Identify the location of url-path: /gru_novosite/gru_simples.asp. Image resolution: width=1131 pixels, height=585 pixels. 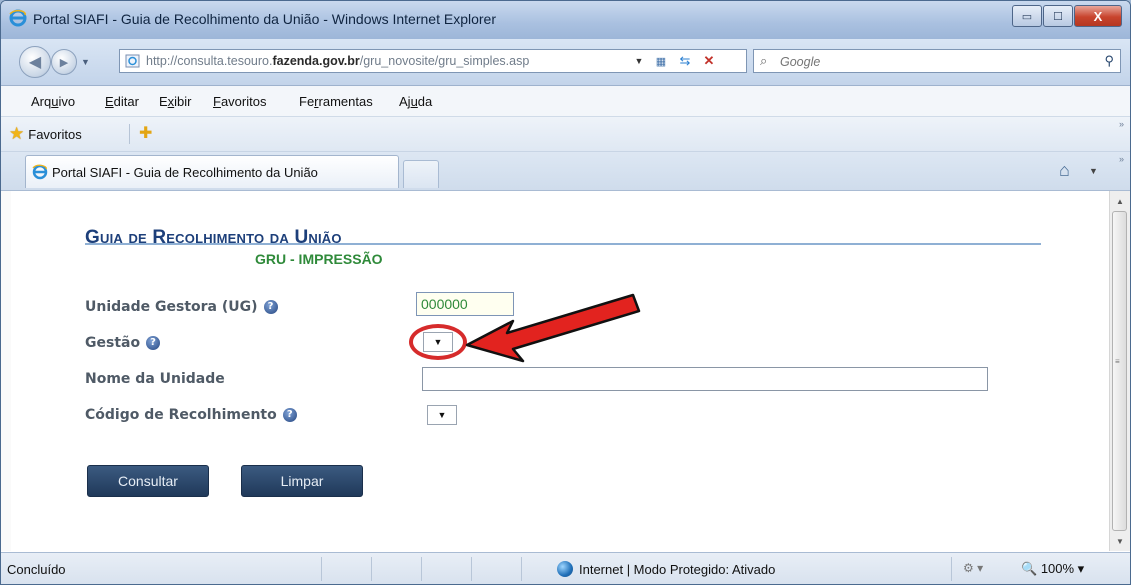
(444, 61).